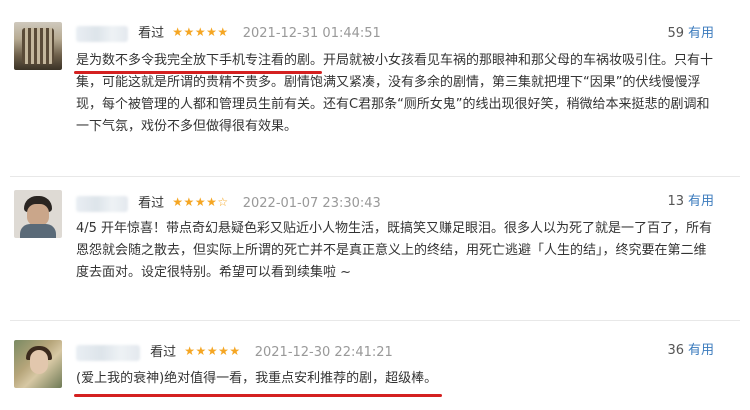 Image resolution: width=750 pixels, height=410 pixels. What do you see at coordinates (675, 33) in the screenshot?
I see `useful-count: 59` at bounding box center [675, 33].